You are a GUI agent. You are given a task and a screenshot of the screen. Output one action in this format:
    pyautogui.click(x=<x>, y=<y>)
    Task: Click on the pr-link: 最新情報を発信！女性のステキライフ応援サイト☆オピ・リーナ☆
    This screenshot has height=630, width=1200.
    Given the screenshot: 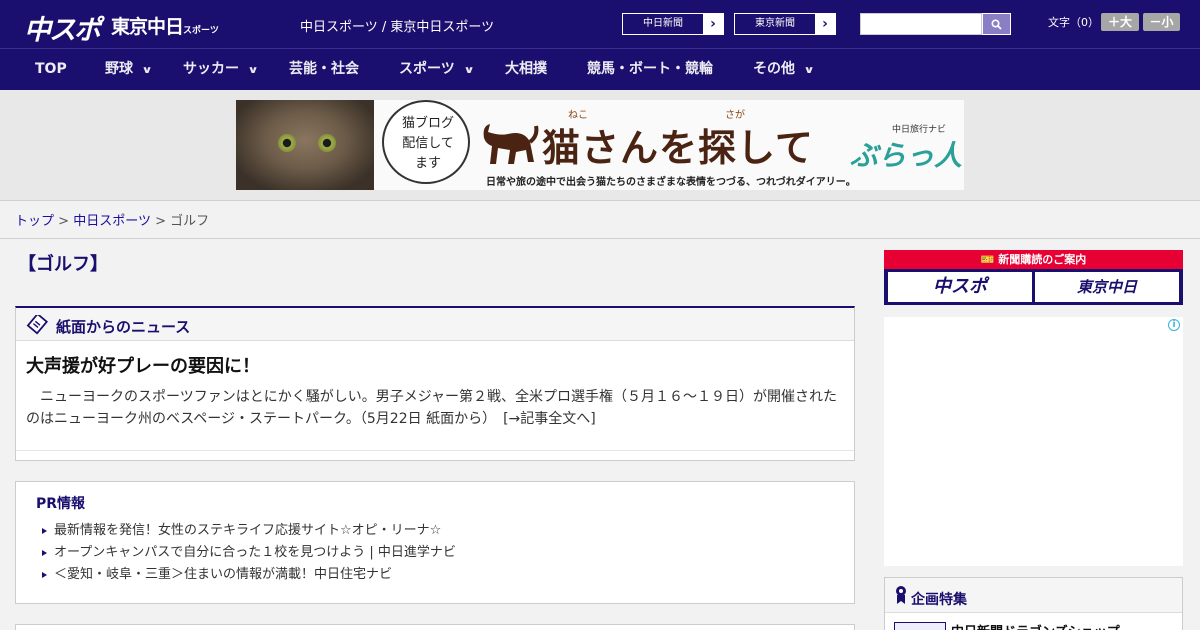 What is the action you would take?
    pyautogui.click(x=248, y=531)
    